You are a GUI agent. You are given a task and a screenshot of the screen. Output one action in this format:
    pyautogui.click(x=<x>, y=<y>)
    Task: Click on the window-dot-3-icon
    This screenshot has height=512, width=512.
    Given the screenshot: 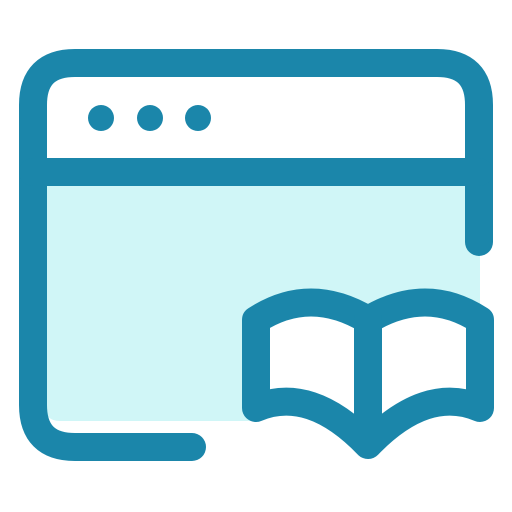 What is the action you would take?
    pyautogui.click(x=198, y=118)
    